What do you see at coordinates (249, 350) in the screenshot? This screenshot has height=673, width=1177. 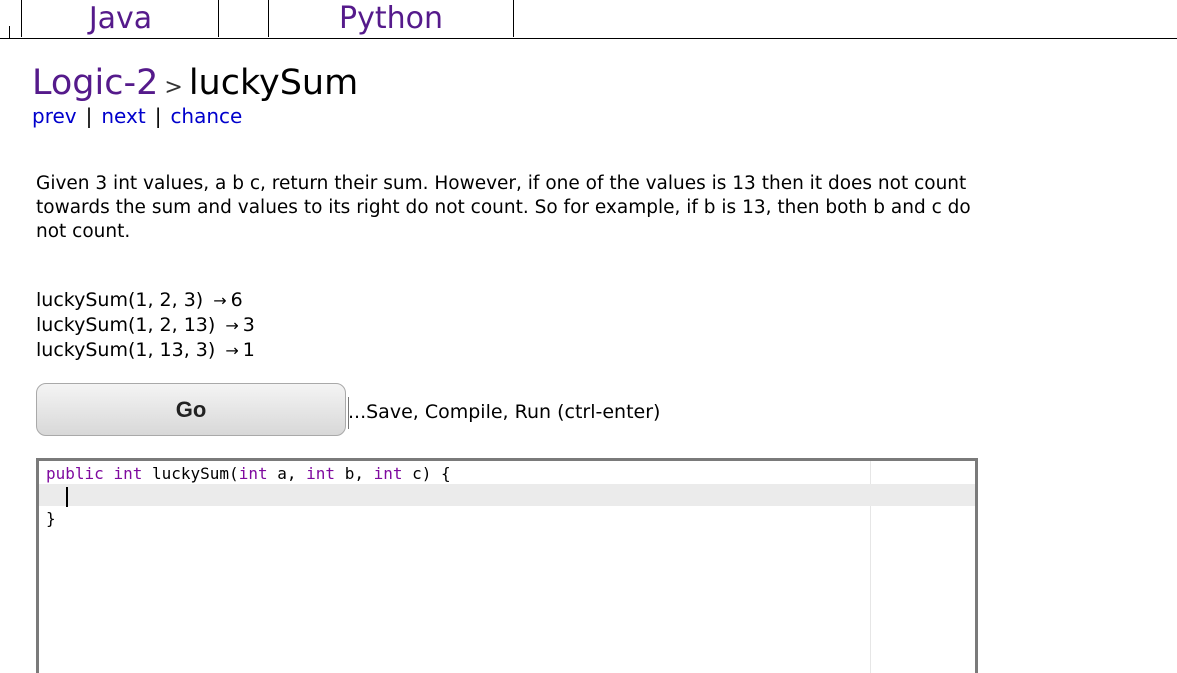 I see `example-result: 1` at bounding box center [249, 350].